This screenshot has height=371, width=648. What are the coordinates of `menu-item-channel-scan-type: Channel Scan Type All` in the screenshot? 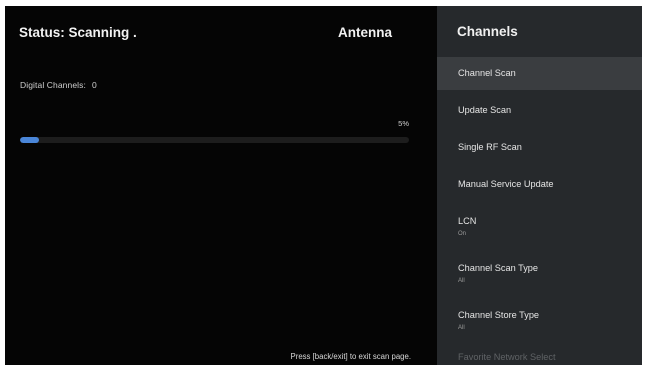 It's located at (539, 274).